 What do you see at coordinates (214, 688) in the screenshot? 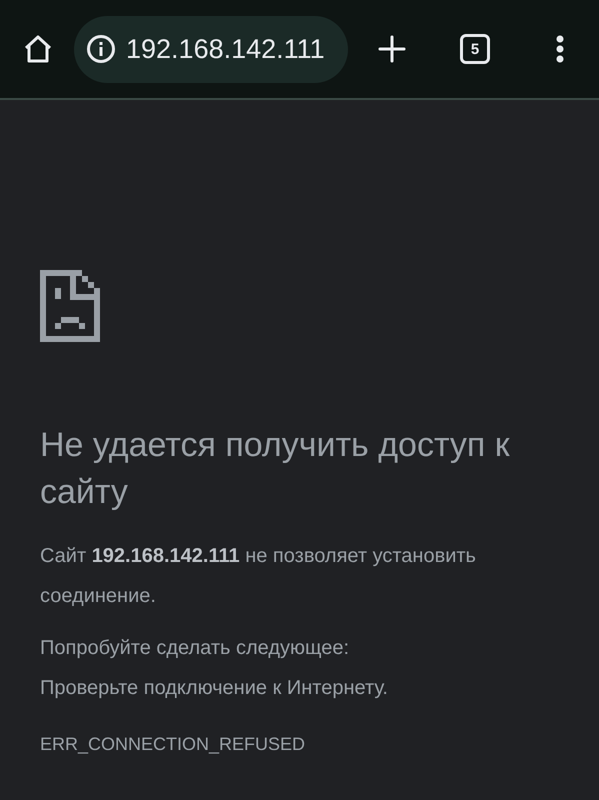
I see `suggestion-text: Проверьте подключение к Интернету.` at bounding box center [214, 688].